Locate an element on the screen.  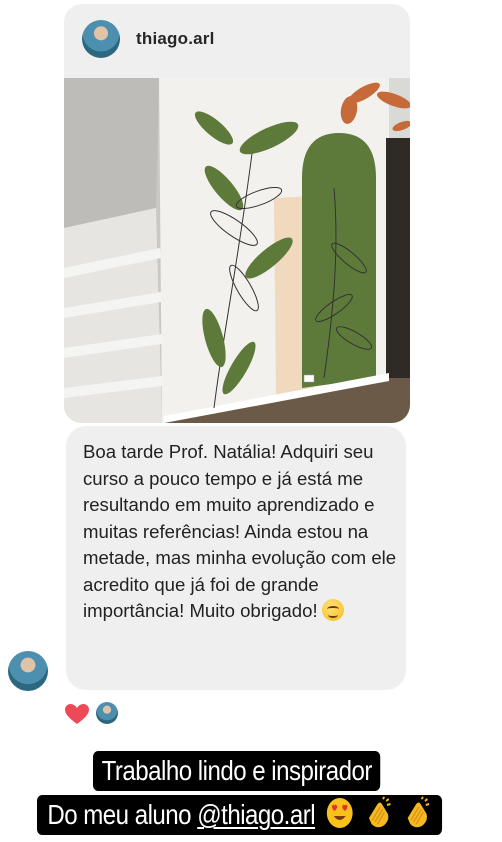
reactor-avatar is located at coordinates (107, 713).